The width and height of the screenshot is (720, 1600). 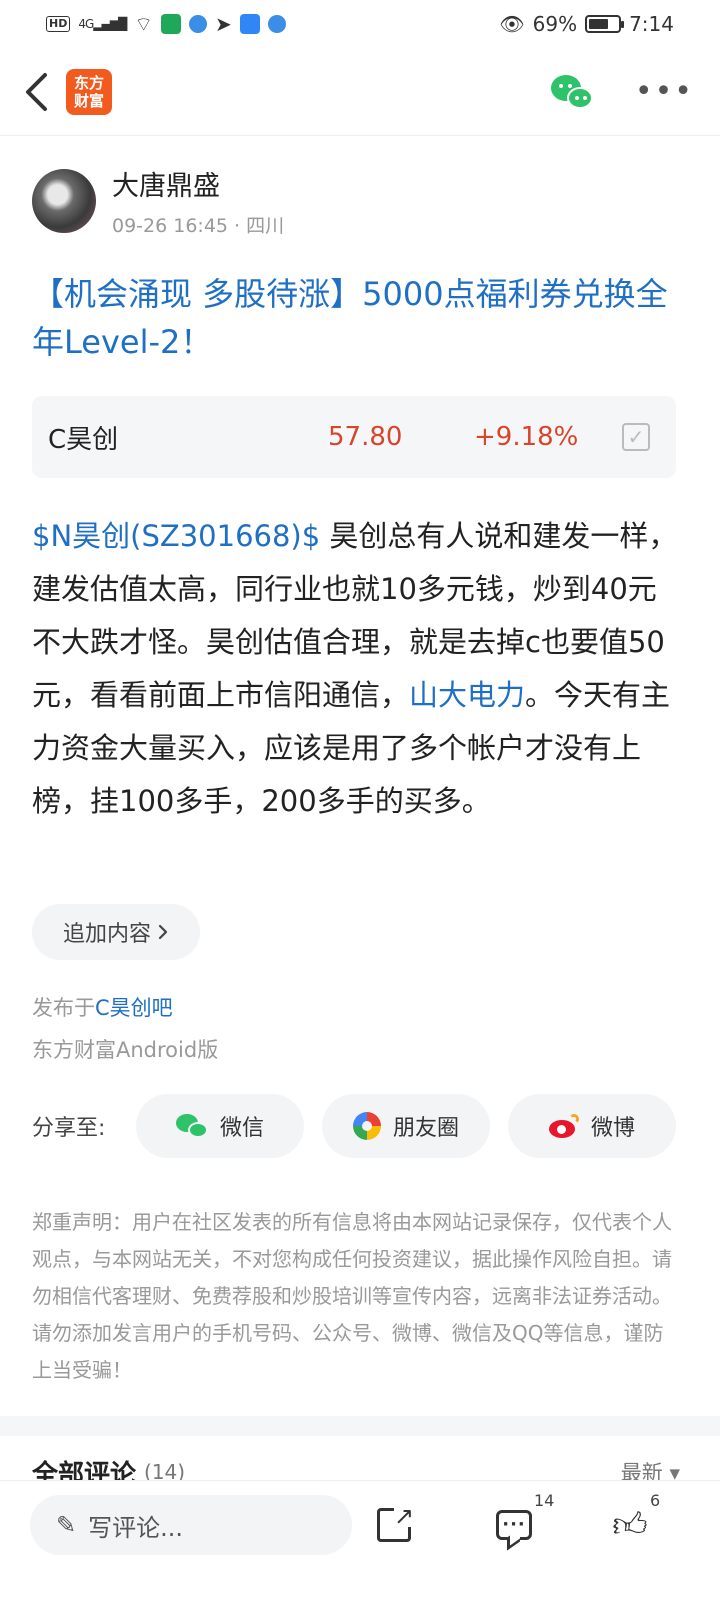 I want to click on publish-info: 发布于C昊创吧, so click(x=102, y=1007).